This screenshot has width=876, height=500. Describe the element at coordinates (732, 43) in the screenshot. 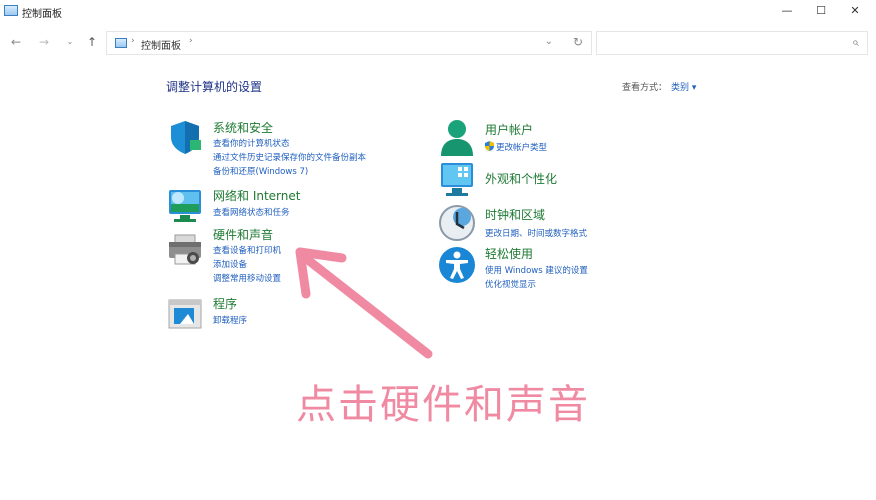

I see `search-input: ⌕` at that location.